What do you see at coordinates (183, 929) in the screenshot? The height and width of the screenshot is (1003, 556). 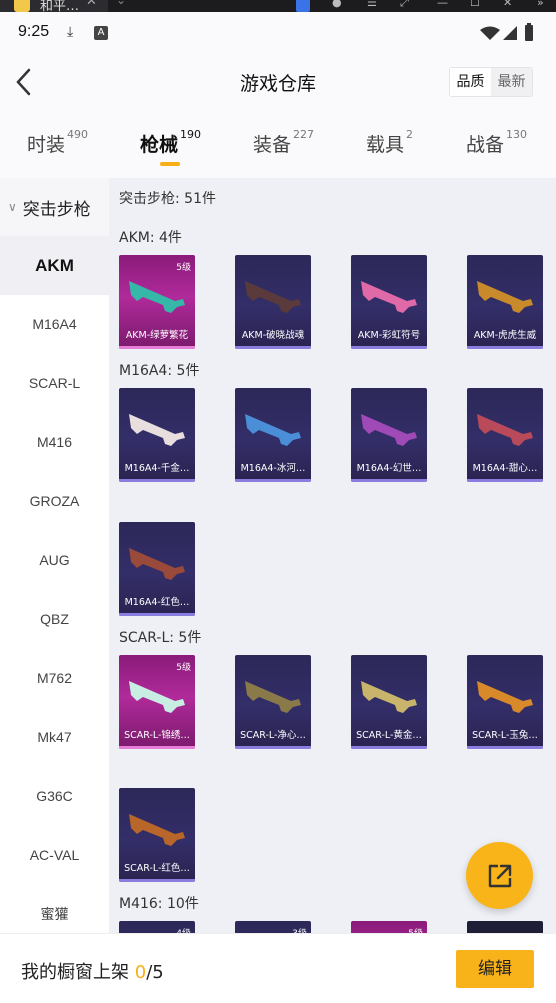 I see `level-badge: 4级` at bounding box center [183, 929].